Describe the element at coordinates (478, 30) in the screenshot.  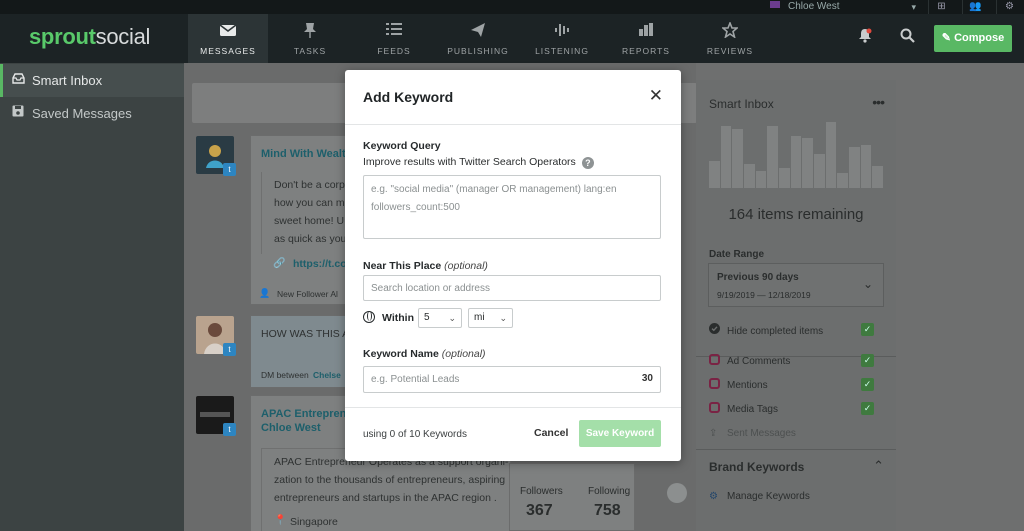
I see `paper-plane-icon` at that location.